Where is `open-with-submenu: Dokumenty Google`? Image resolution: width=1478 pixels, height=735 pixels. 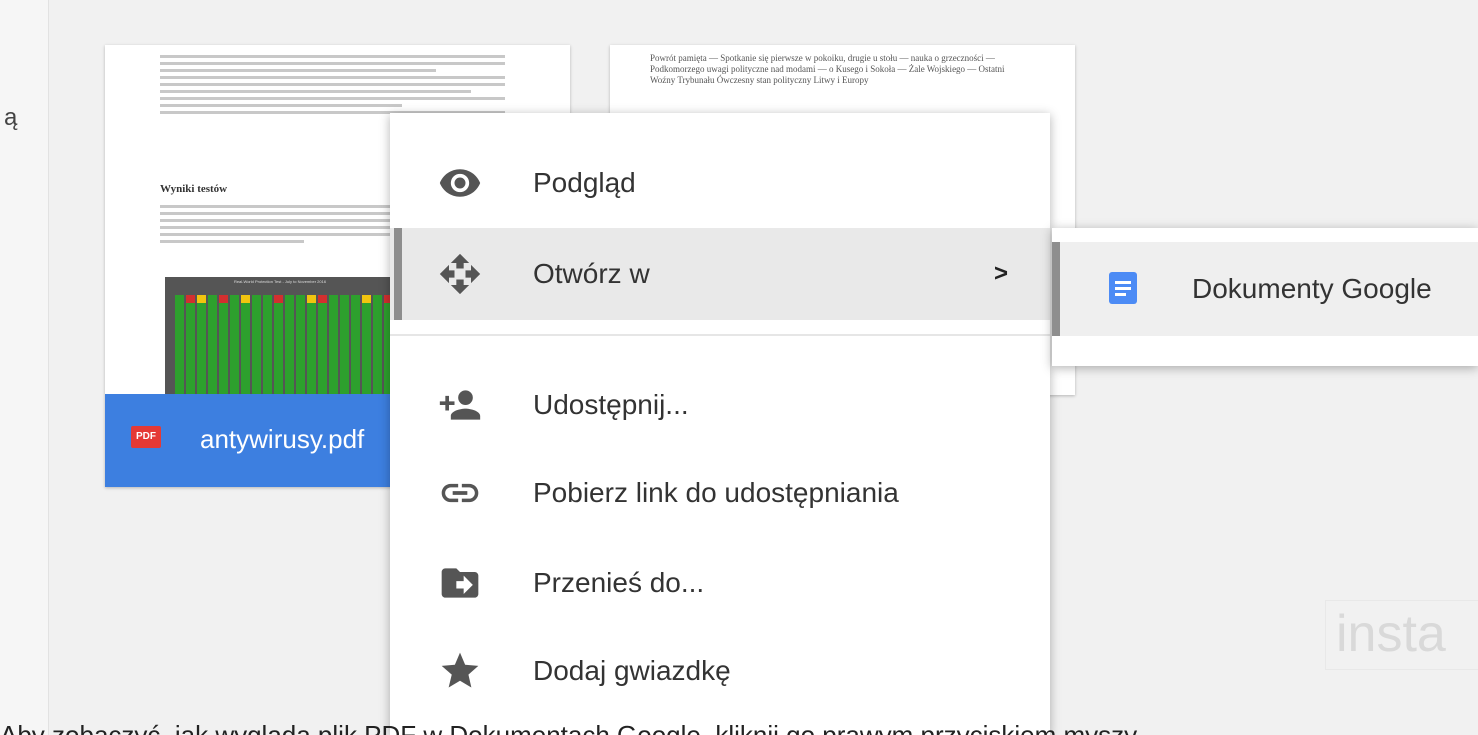
open-with-submenu: Dokumenty Google is located at coordinates (1265, 297).